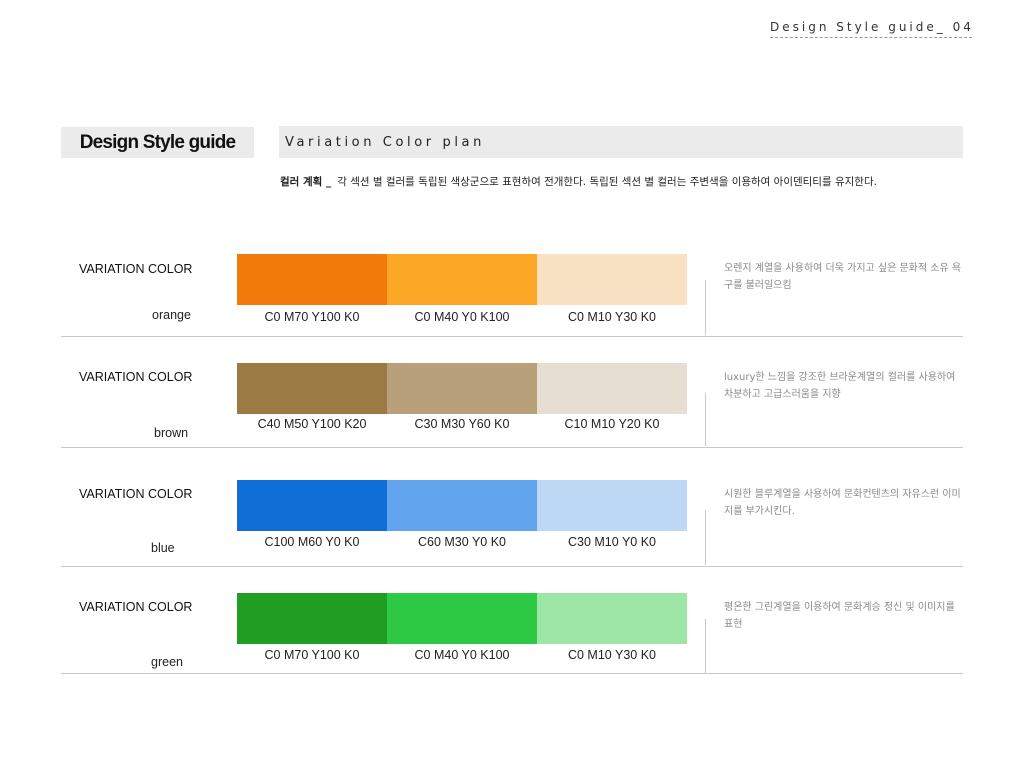  I want to click on color-code: C100 M60 Y0 K0, so click(312, 542).